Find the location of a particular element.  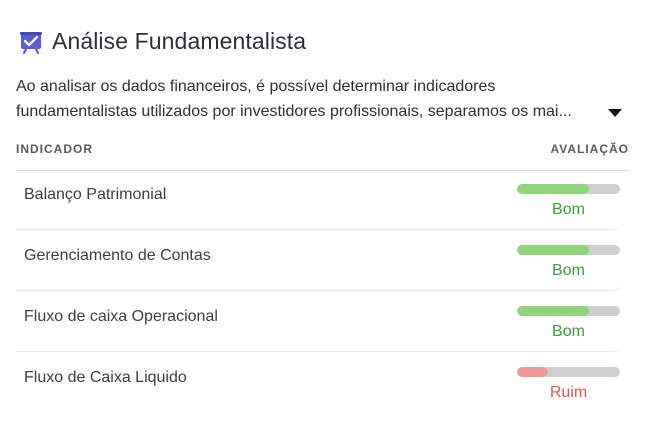

page-title: Análise Fundamentalista is located at coordinates (179, 41).